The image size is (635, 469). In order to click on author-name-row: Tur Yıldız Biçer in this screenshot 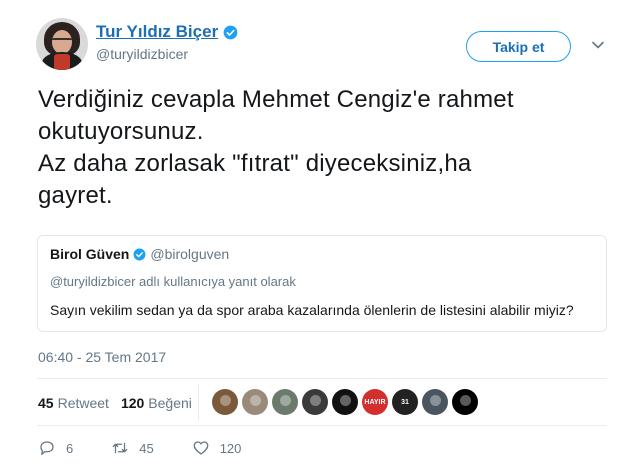, I will do `click(167, 32)`.